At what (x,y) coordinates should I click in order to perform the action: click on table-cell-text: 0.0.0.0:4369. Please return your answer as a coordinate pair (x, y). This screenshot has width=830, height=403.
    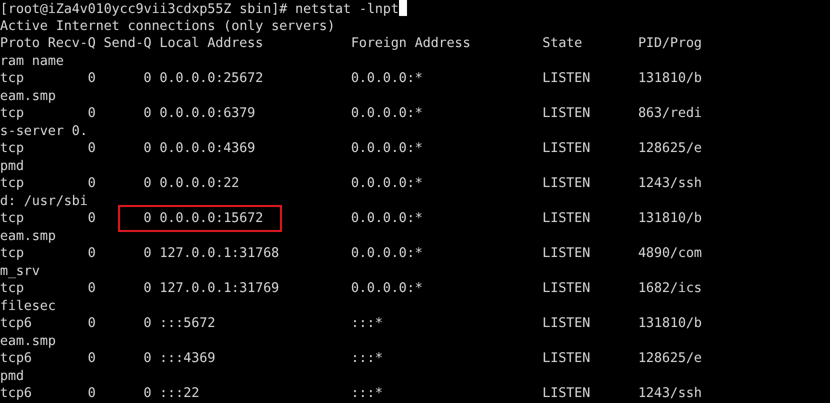
    Looking at the image, I should click on (208, 149).